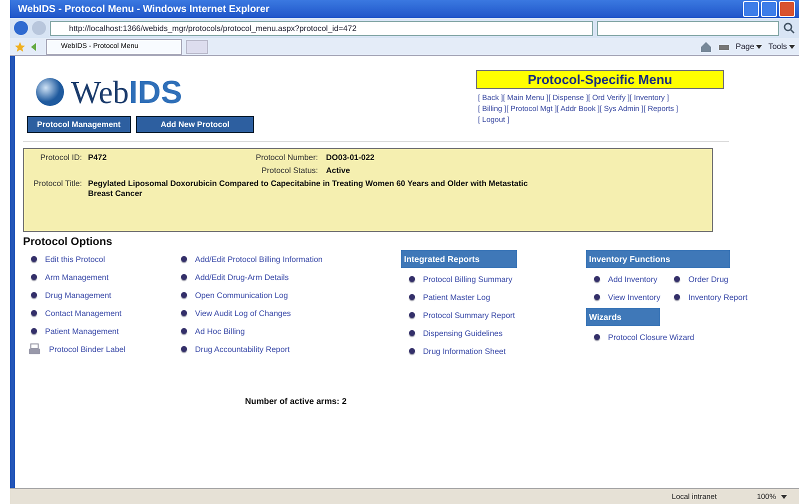 Image resolution: width=799 pixels, height=504 pixels. What do you see at coordinates (60, 157) in the screenshot?
I see `field-label: Protocol ID:` at bounding box center [60, 157].